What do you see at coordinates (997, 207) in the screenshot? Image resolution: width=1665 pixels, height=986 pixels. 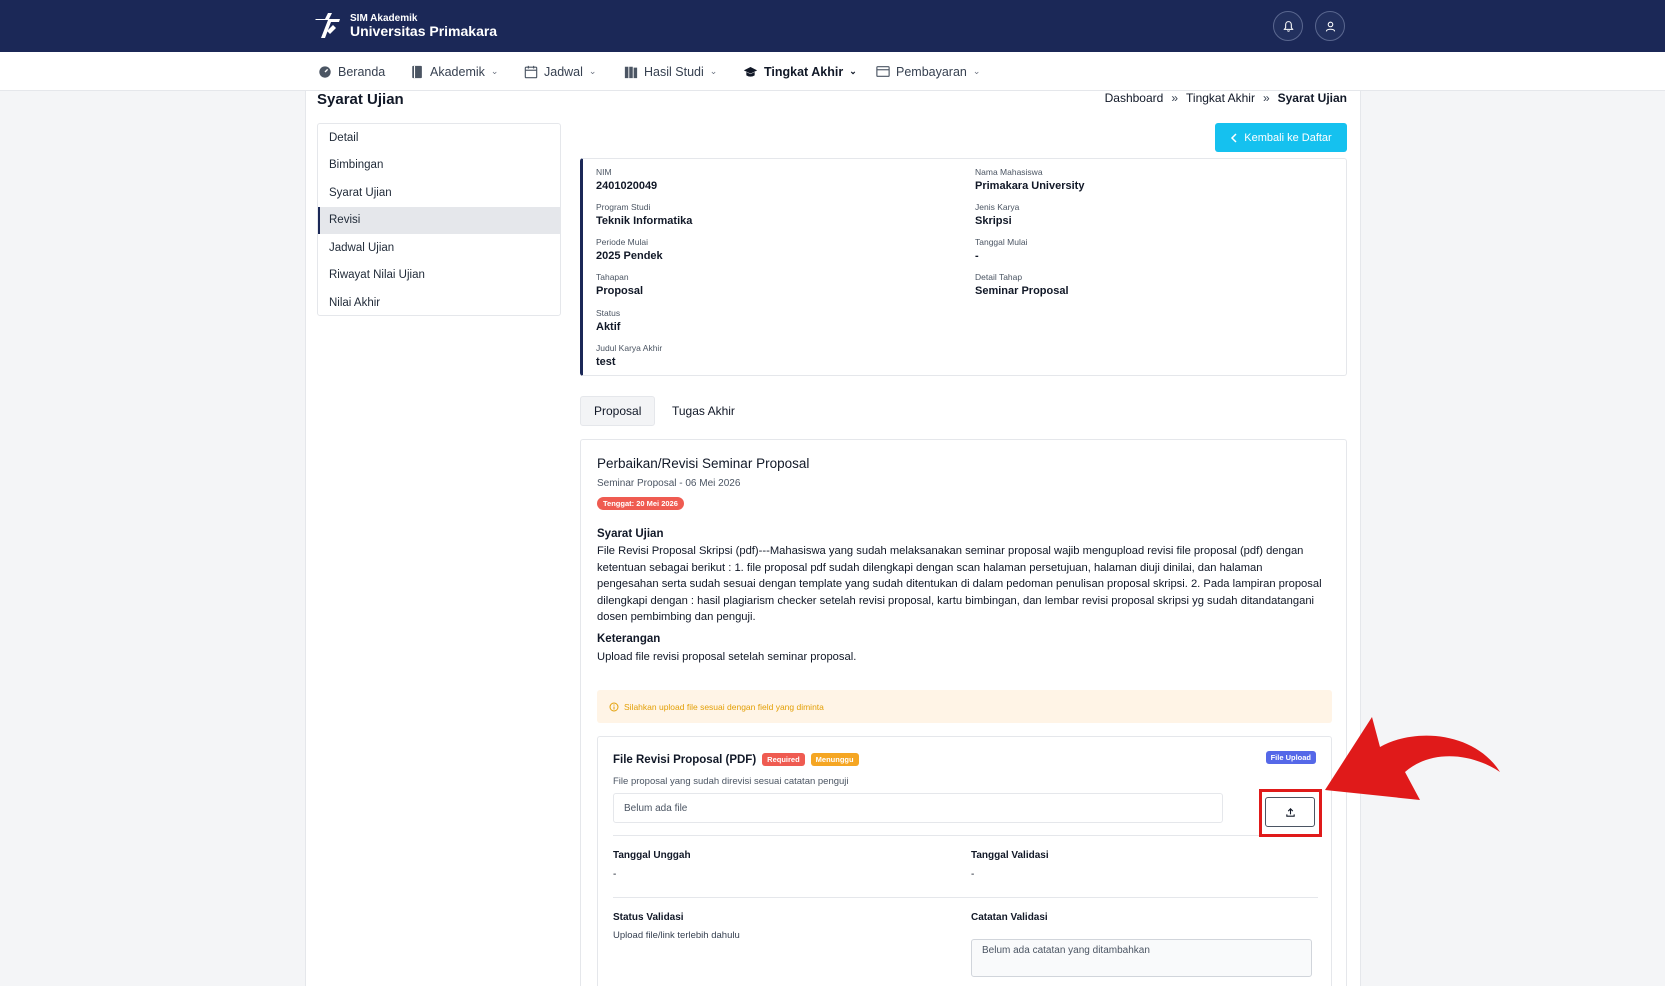 I see `field-label: Jenis Karya` at bounding box center [997, 207].